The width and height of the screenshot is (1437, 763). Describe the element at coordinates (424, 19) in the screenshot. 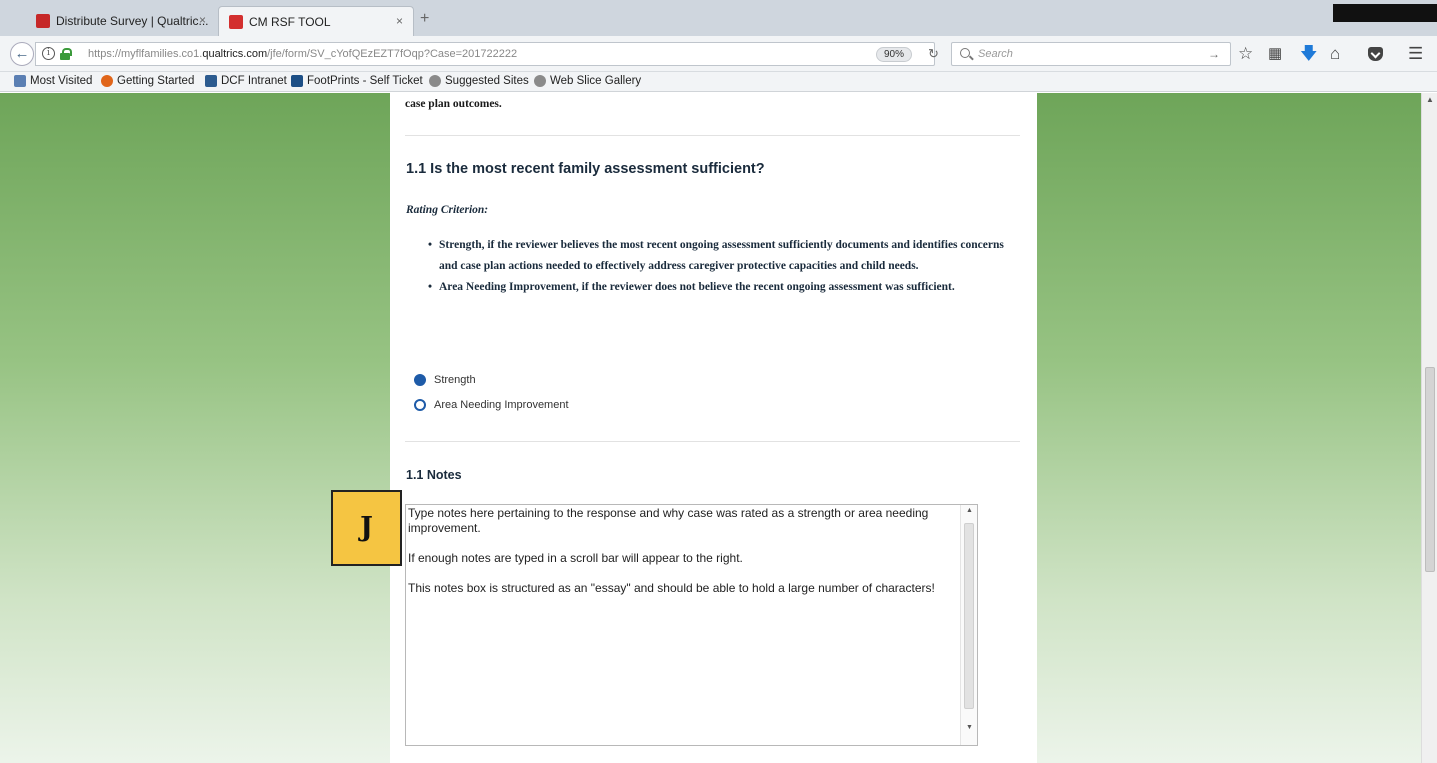

I see `new-tab-button: +` at that location.